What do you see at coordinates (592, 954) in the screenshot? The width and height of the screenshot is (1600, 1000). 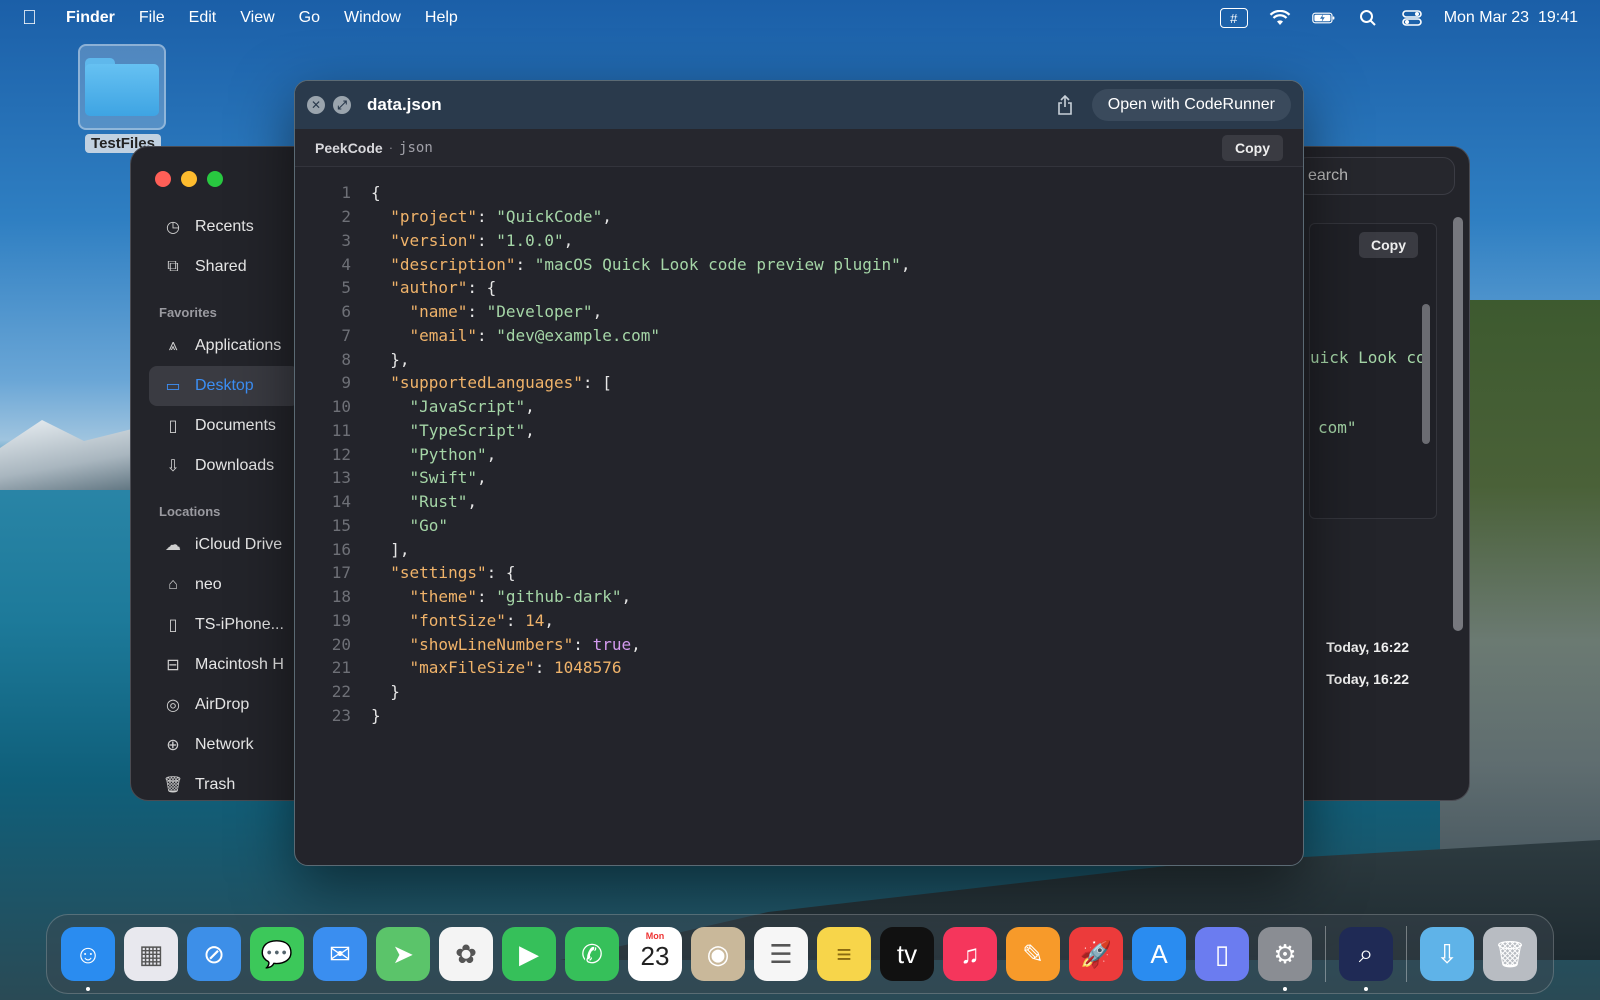 I see `phone-app-icon: ✆` at bounding box center [592, 954].